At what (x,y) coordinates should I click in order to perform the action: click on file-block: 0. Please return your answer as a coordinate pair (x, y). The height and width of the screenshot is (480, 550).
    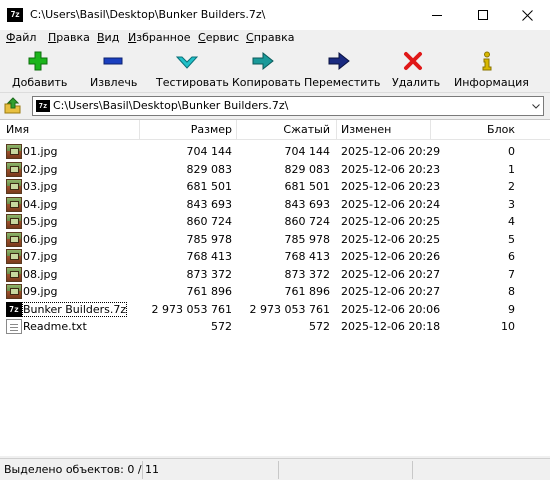
    Looking at the image, I should click on (511, 151).